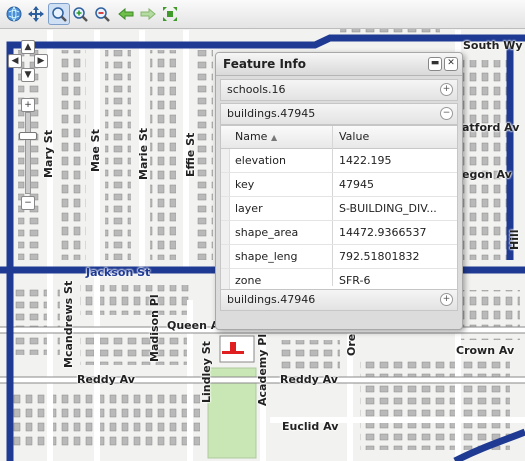 Image resolution: width=525 pixels, height=461 pixels. I want to click on label-effie-st: Effie St, so click(190, 154).